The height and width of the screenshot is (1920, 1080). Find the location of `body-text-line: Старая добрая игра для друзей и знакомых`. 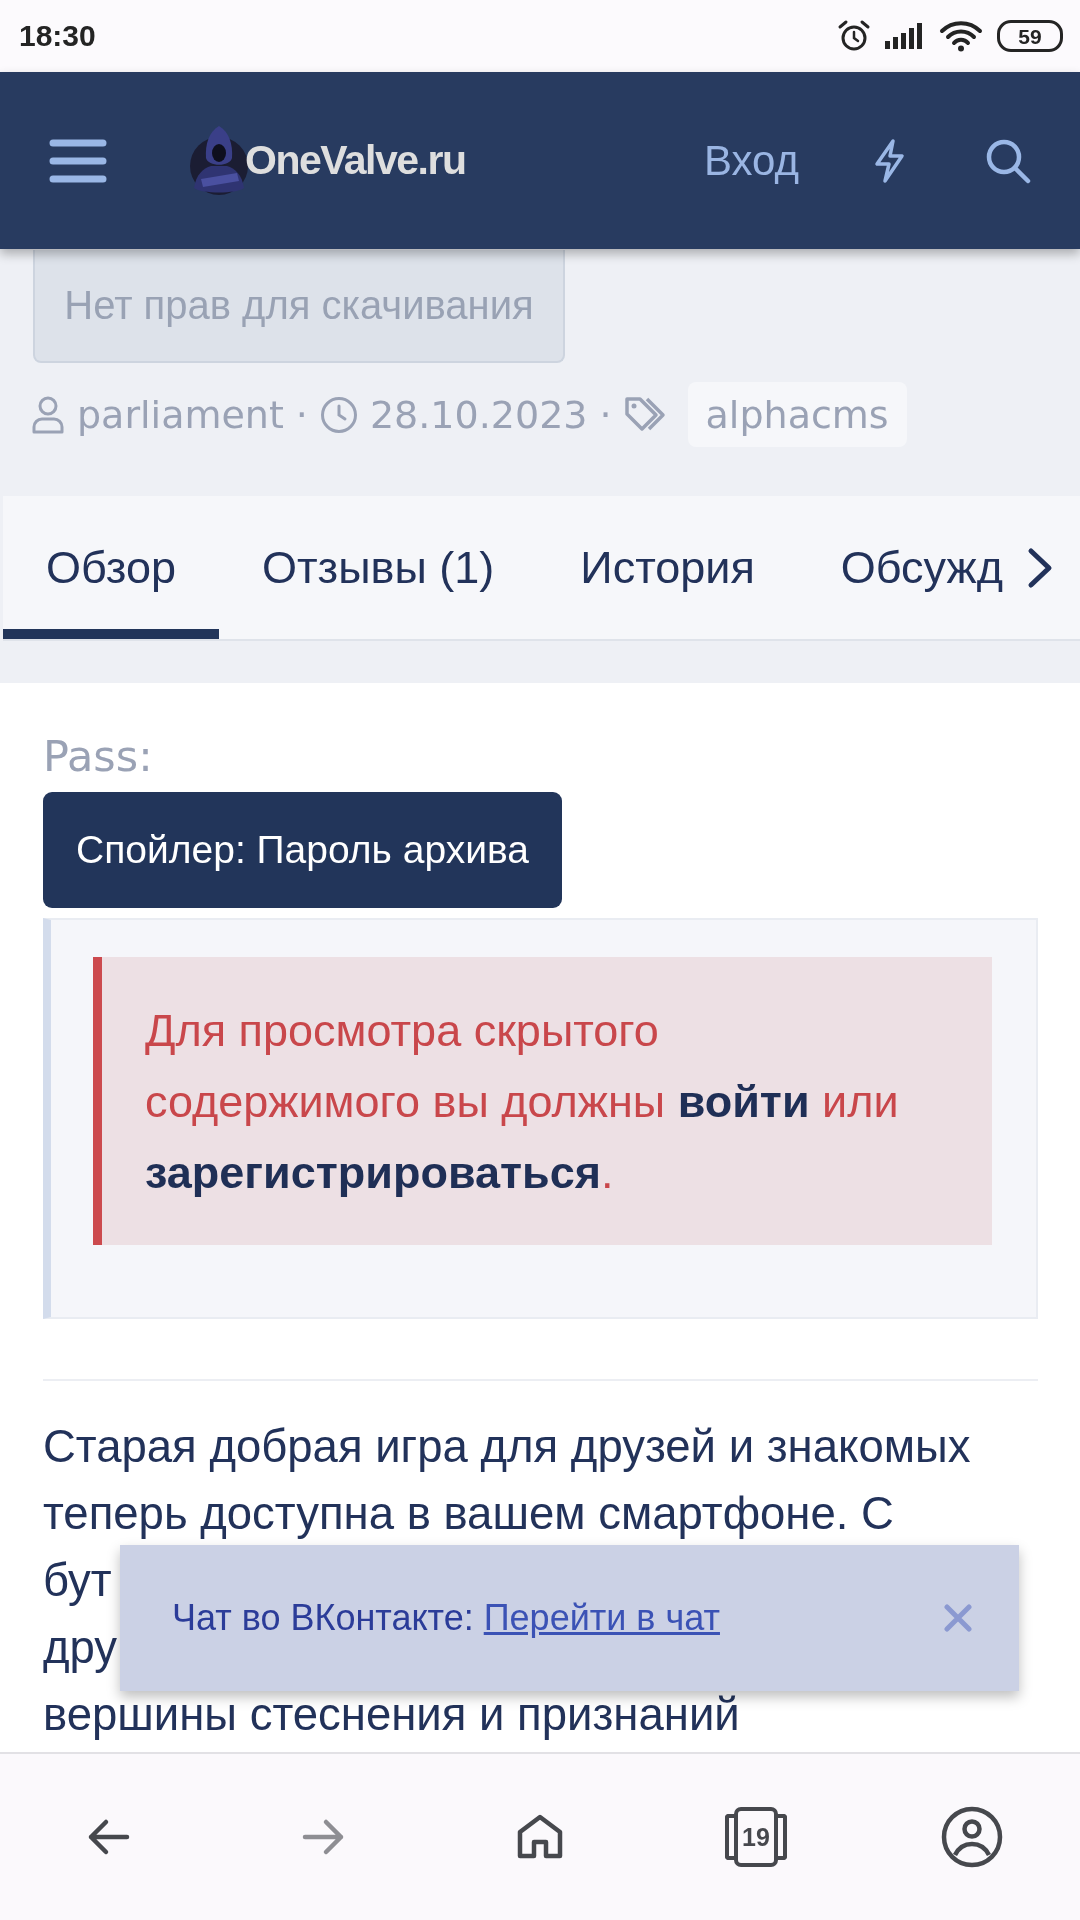

body-text-line: Старая добрая игра для друзей и знакомых is located at coordinates (507, 1447).